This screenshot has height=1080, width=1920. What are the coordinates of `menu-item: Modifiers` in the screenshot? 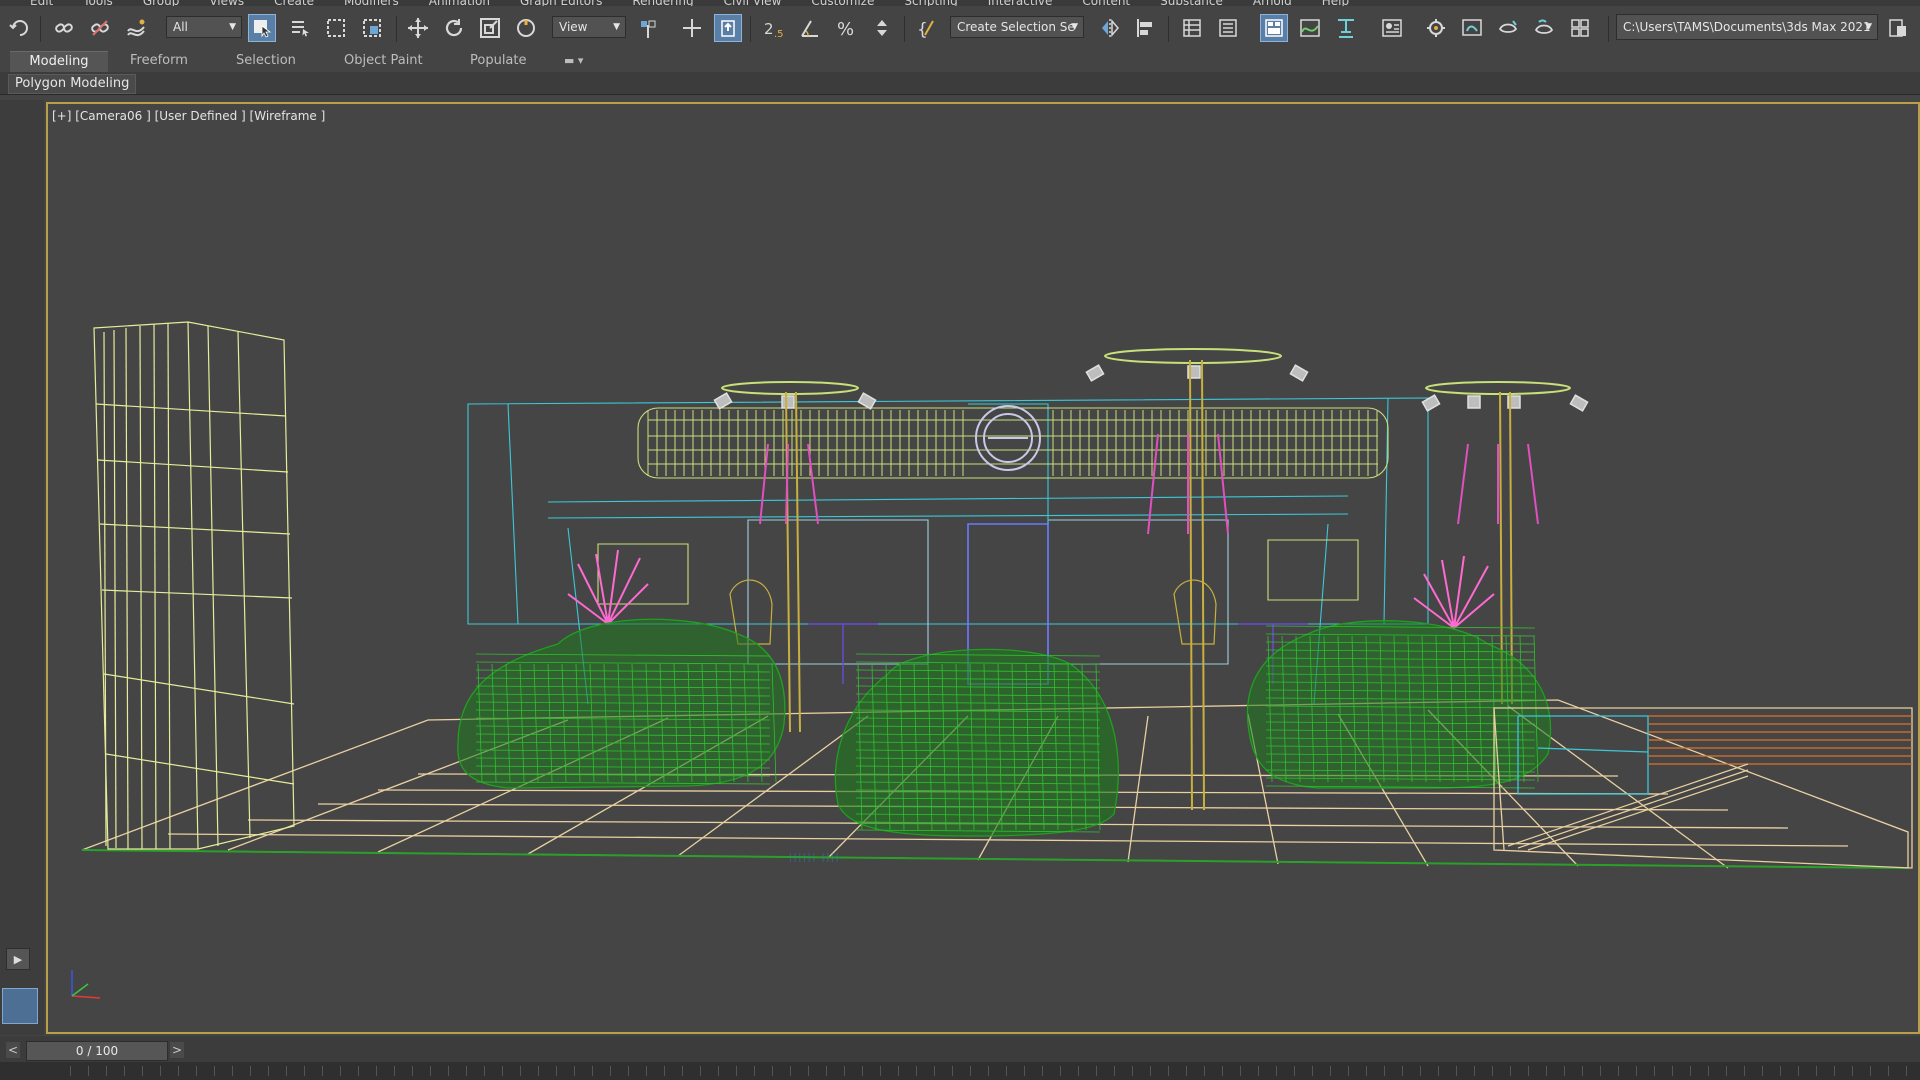 It's located at (371, 3).